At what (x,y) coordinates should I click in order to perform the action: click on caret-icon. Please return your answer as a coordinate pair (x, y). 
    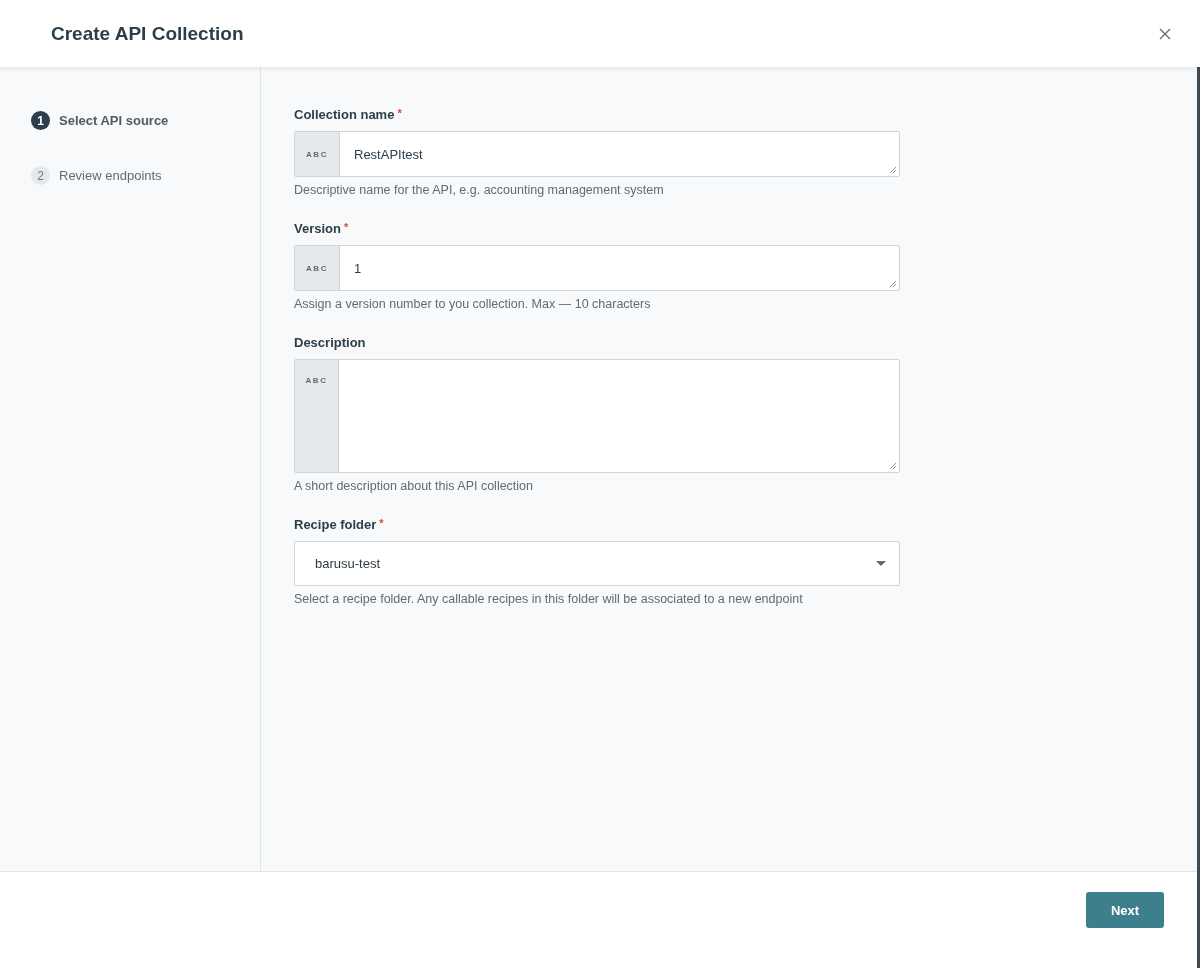
    Looking at the image, I should click on (881, 563).